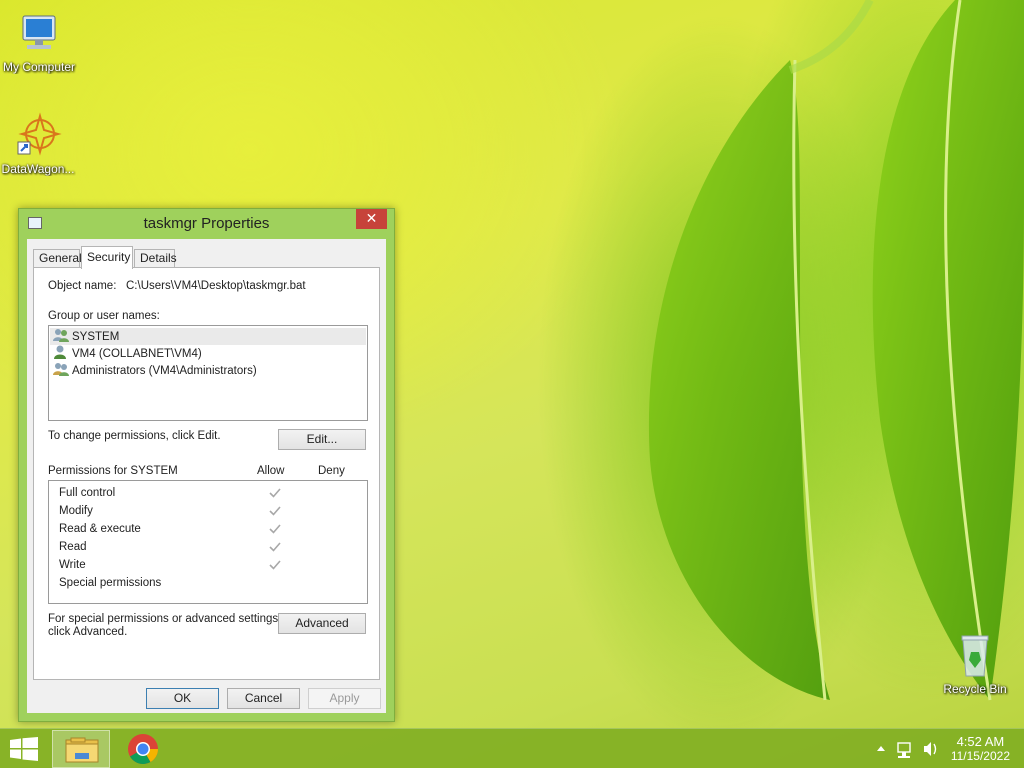 The height and width of the screenshot is (768, 1024). What do you see at coordinates (113, 471) in the screenshot?
I see `permissions-for-label: Permissions for SYSTEM` at bounding box center [113, 471].